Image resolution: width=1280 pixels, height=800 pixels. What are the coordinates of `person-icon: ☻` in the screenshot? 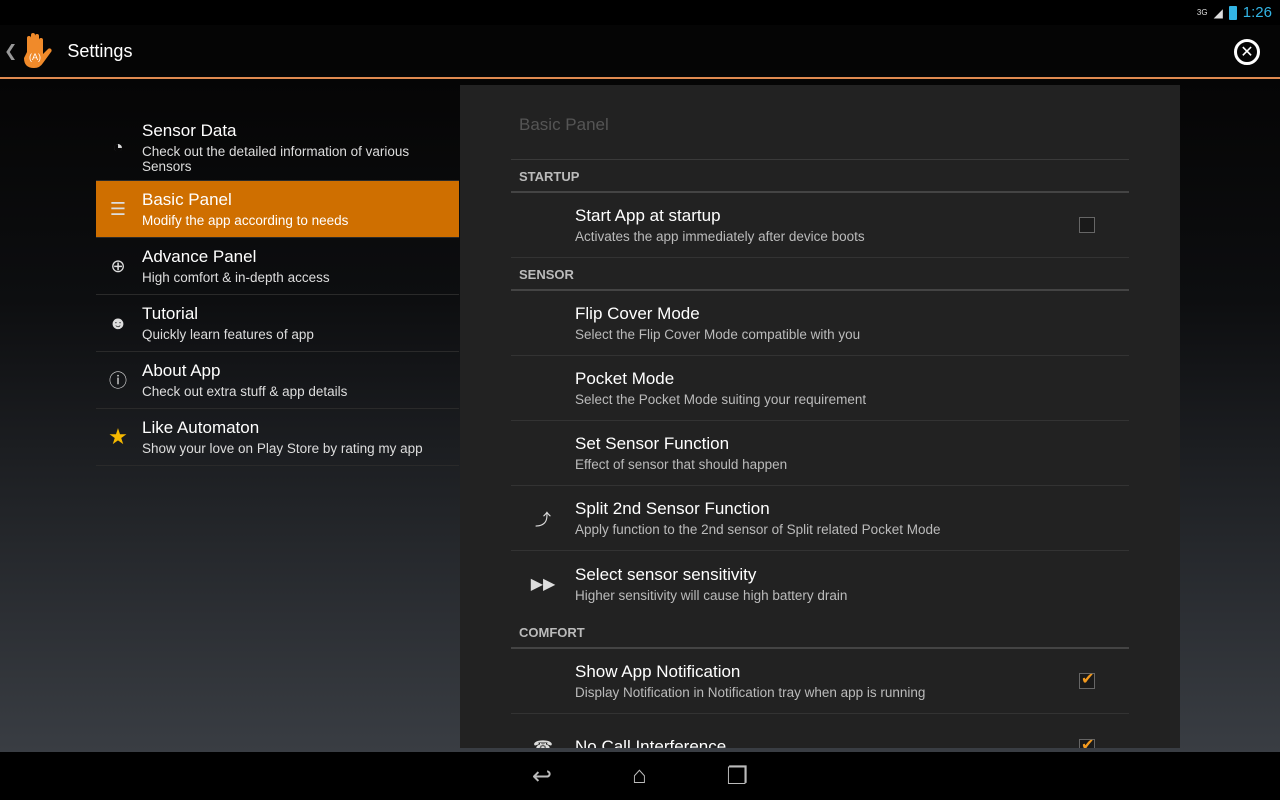 It's located at (118, 322).